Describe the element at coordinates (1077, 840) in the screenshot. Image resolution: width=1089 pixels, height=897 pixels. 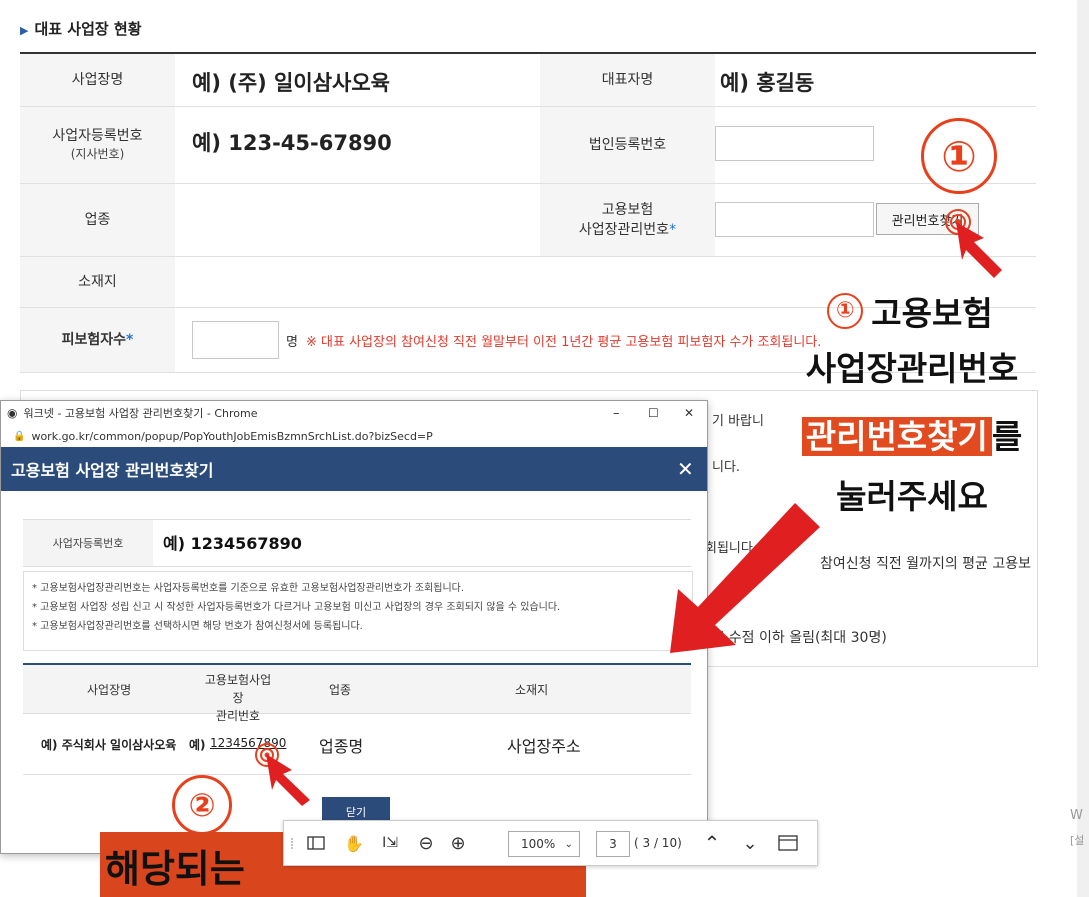
I see `corner-text-bracket: [설` at that location.